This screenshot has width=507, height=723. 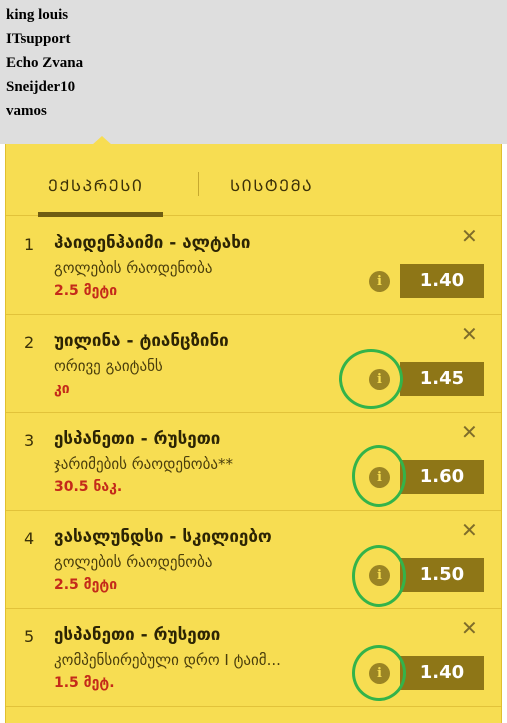 I want to click on bet-market: ორივე გაიტანს, so click(x=108, y=366).